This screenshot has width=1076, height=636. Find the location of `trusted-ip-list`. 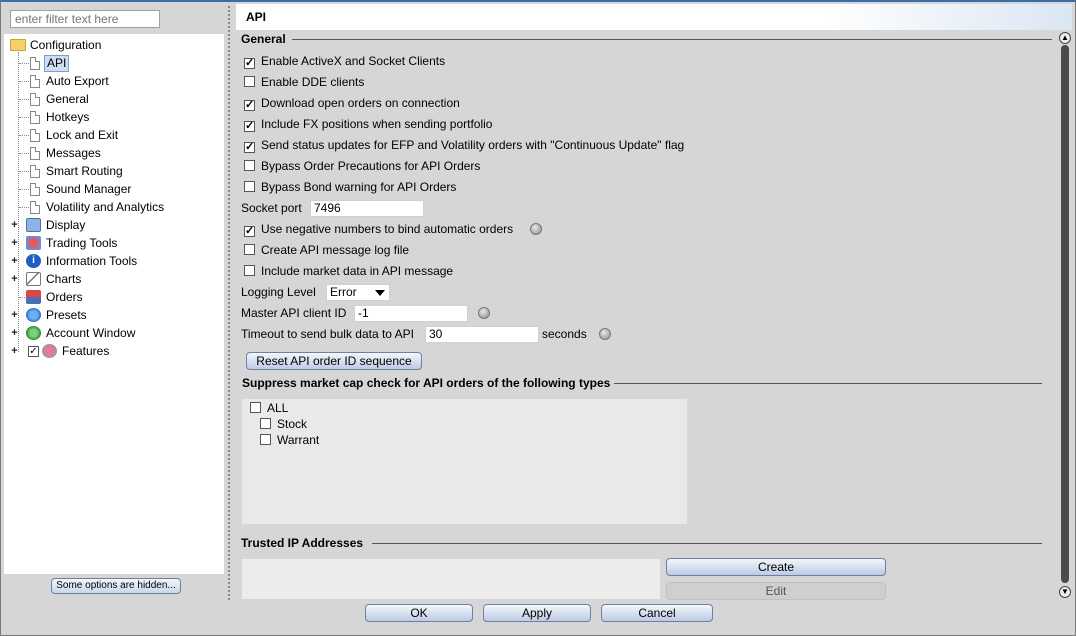

trusted-ip-list is located at coordinates (451, 579).